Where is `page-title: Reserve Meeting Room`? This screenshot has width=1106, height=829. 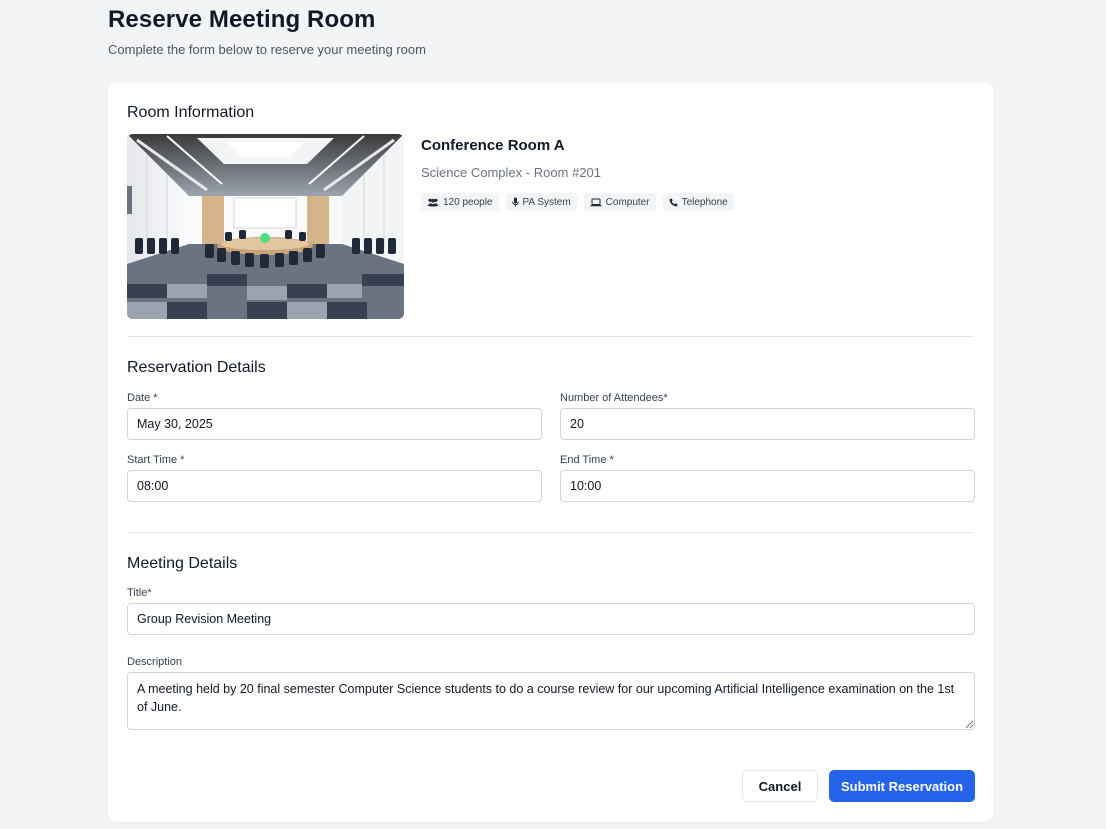 page-title: Reserve Meeting Room is located at coordinates (242, 19).